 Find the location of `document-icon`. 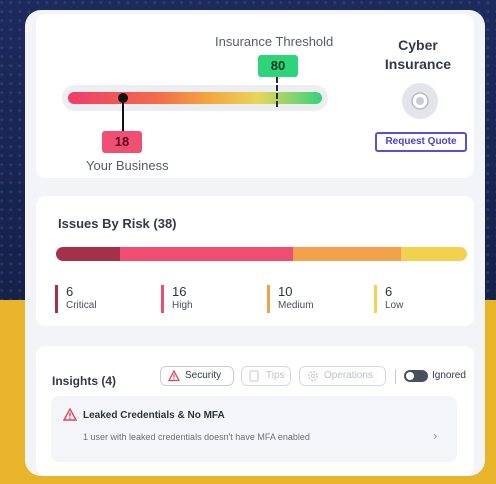

document-icon is located at coordinates (254, 379).